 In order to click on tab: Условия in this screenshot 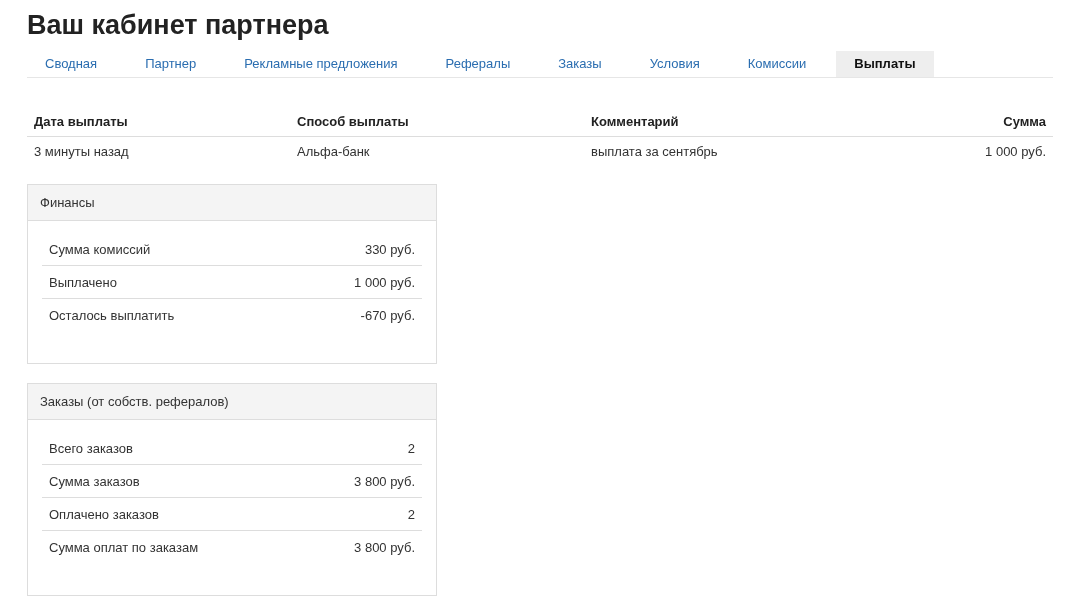, I will do `click(674, 64)`.